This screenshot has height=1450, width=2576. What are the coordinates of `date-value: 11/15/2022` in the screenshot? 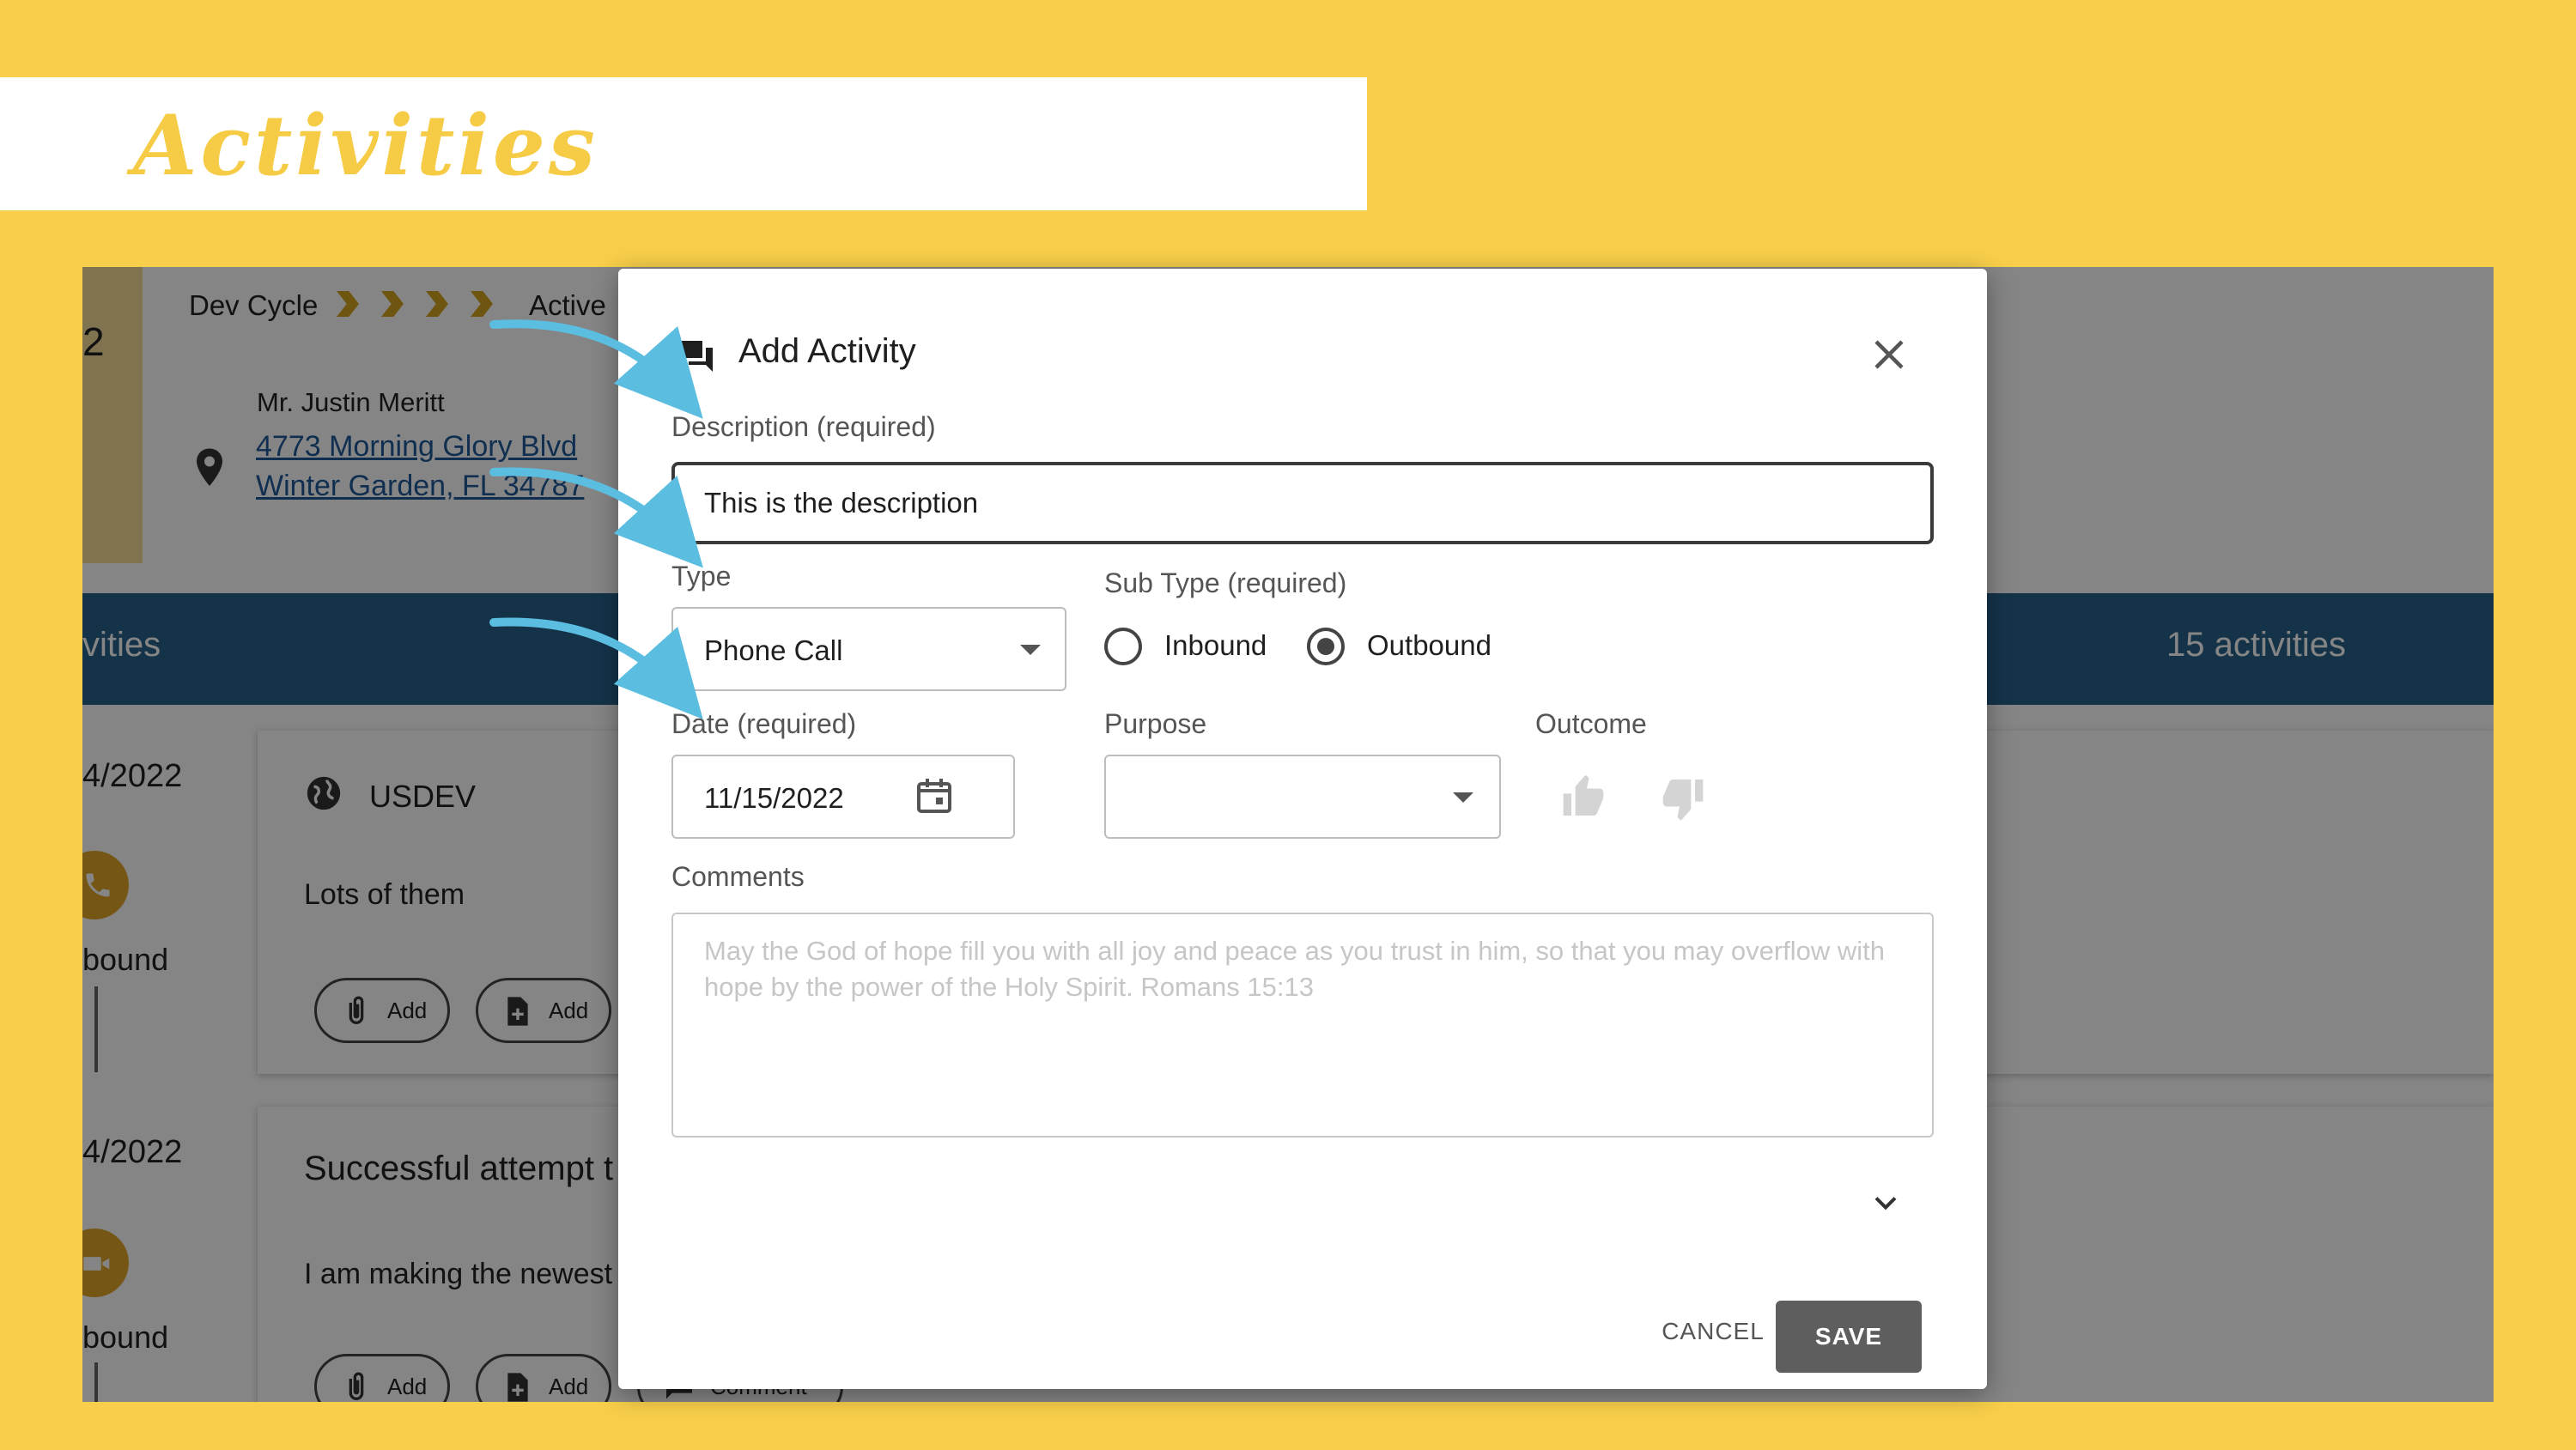 It's located at (774, 798).